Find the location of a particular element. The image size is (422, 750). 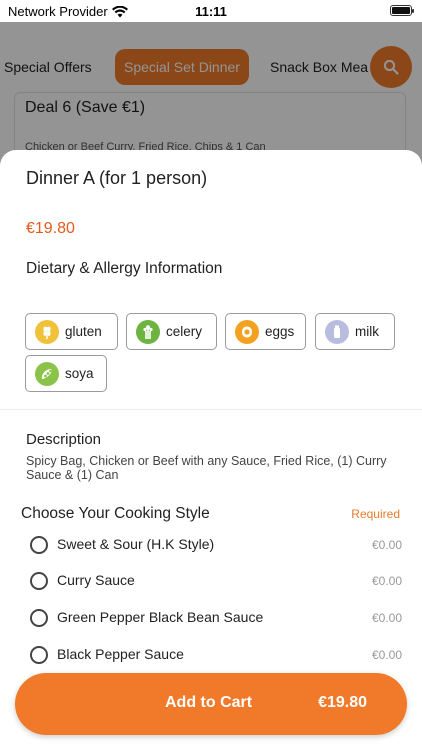

allergen-label: gluten is located at coordinates (83, 331).